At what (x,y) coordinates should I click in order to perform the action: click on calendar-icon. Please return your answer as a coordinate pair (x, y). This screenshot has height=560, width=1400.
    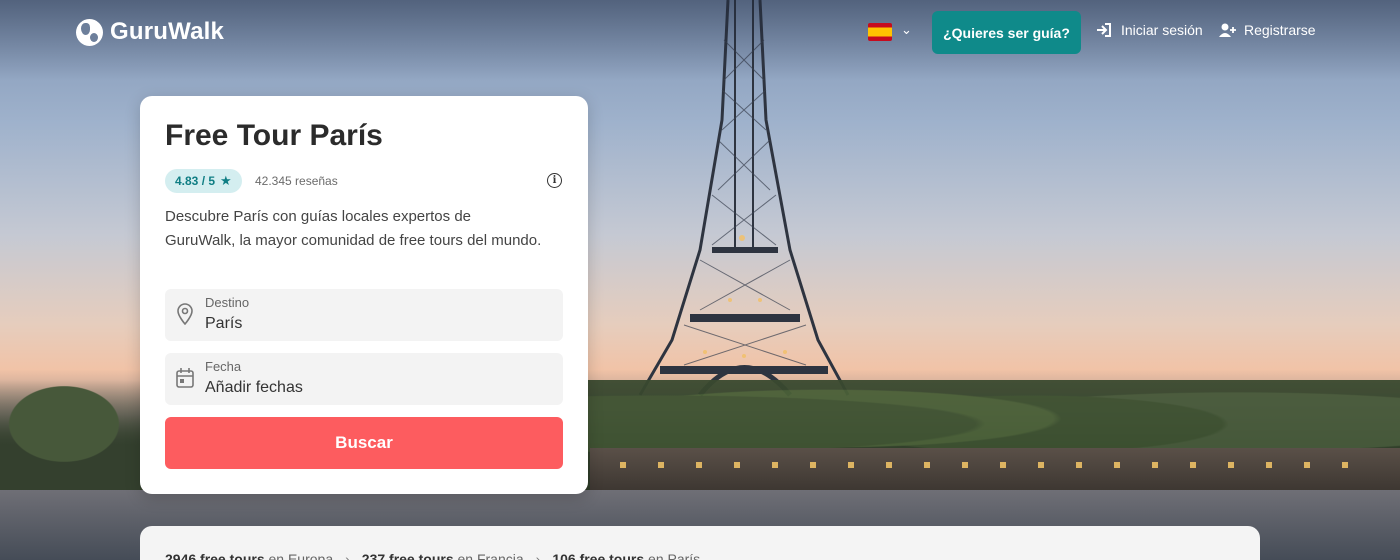
    Looking at the image, I should click on (185, 378).